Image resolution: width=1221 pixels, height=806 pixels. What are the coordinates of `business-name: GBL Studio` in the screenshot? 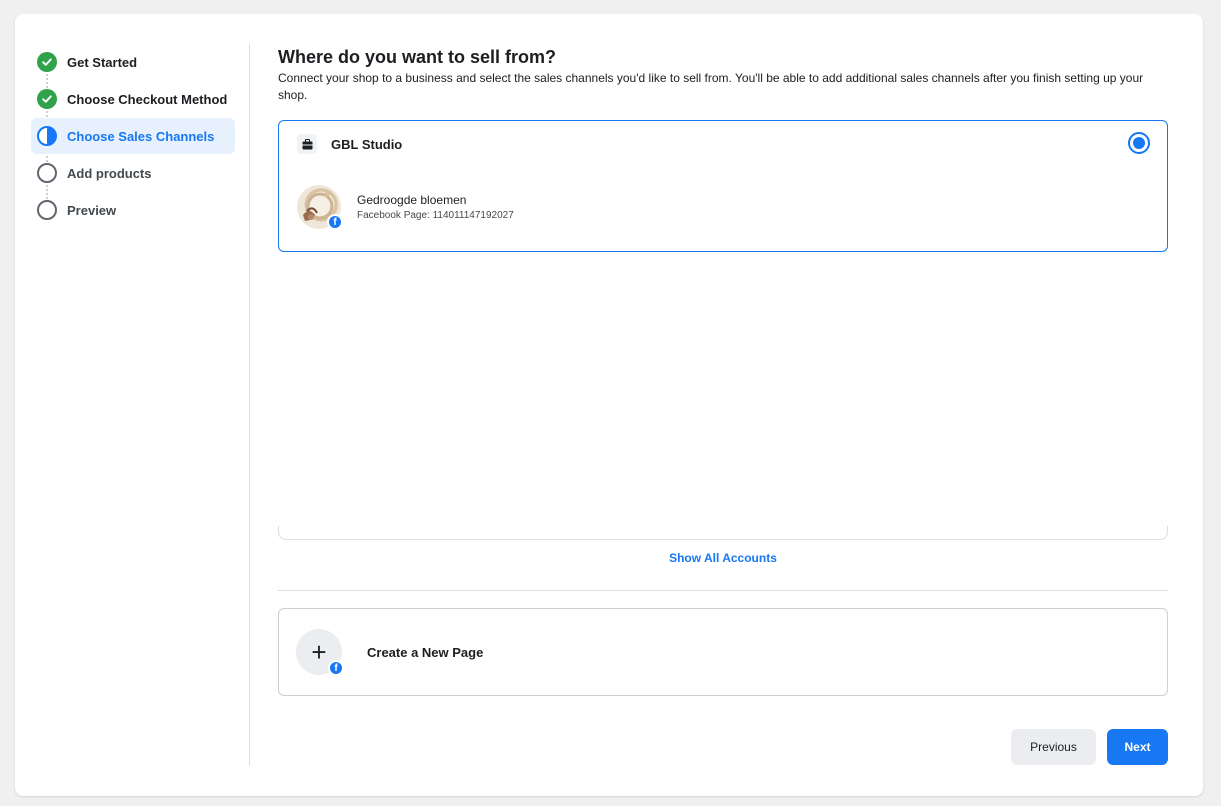 It's located at (367, 144).